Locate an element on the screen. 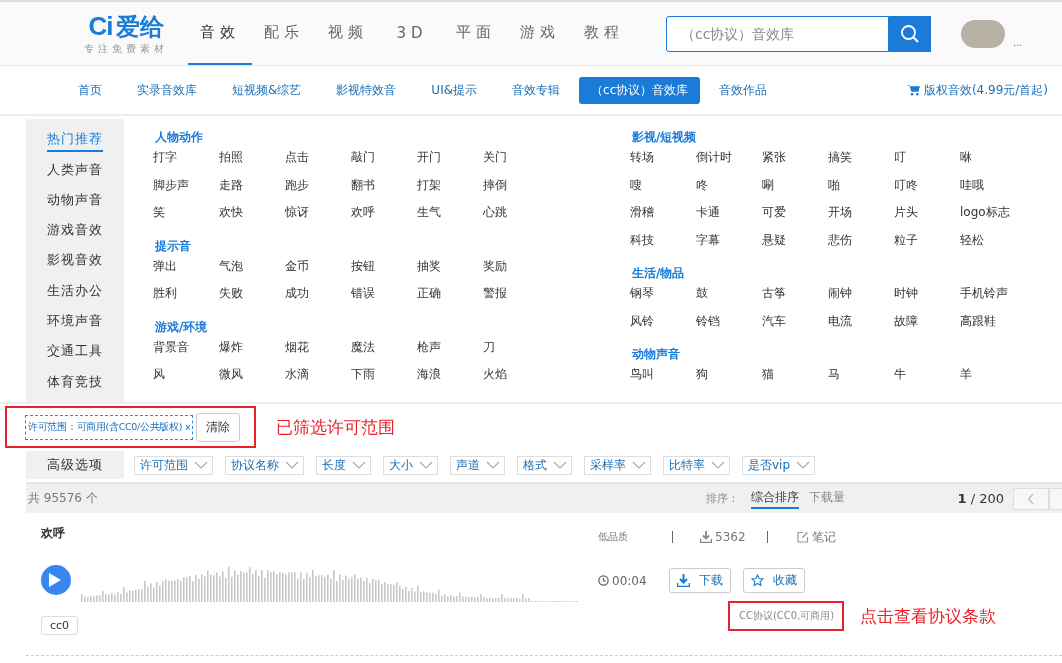  tag-link: 猫 is located at coordinates (795, 380).